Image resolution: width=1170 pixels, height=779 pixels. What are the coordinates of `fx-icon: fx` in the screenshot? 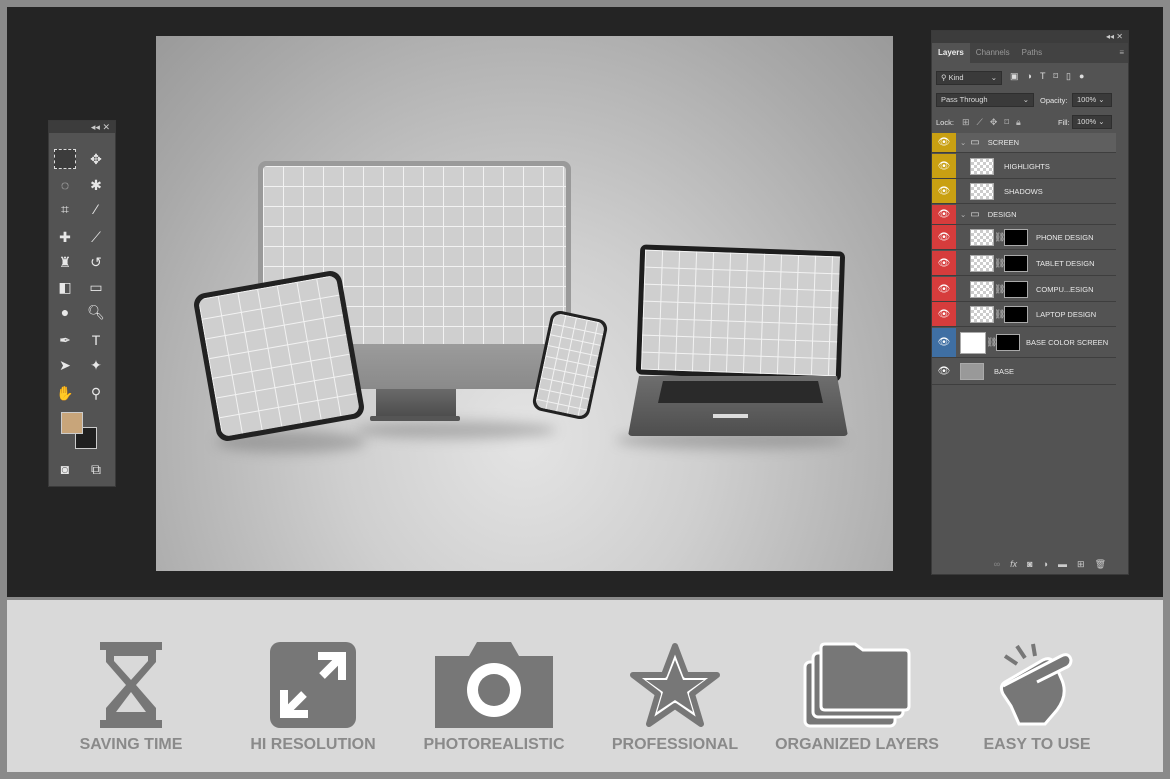 It's located at (1013, 564).